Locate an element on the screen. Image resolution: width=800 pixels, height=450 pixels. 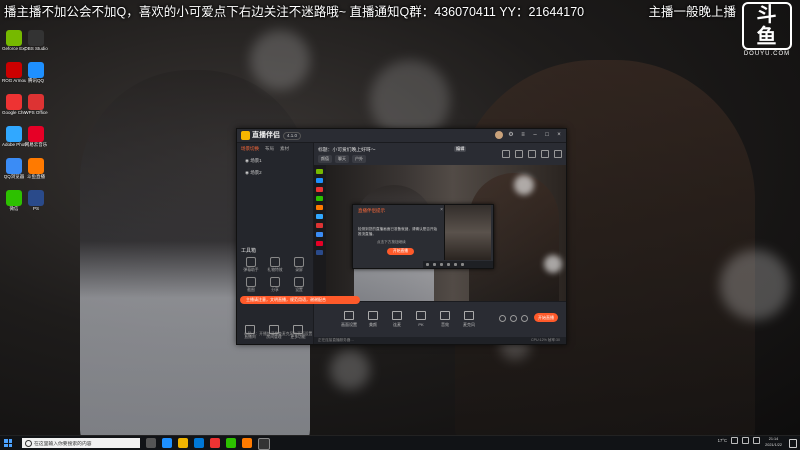
camera-icon is located at coordinates (251, 282).